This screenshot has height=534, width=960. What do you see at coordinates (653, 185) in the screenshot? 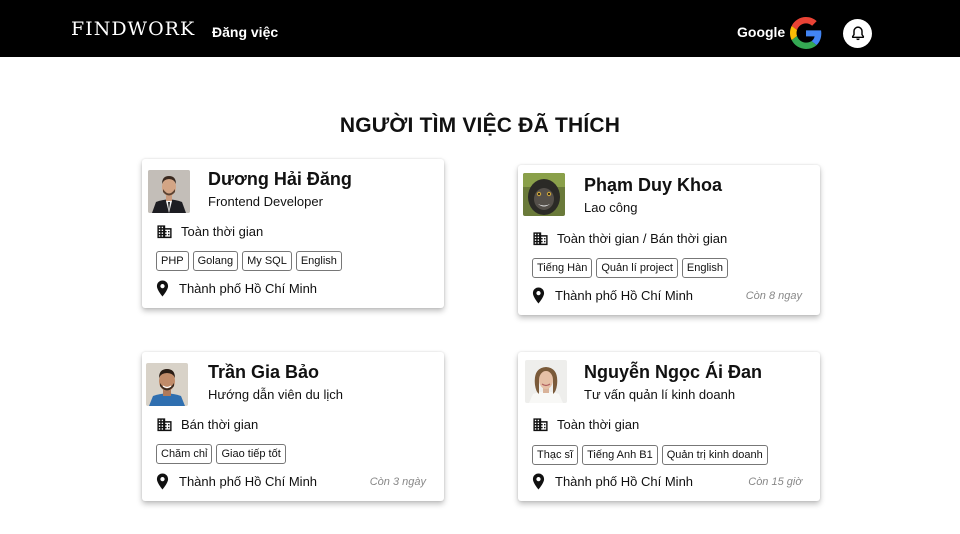
I see `candidate-name: Phạm Duy Khoa` at bounding box center [653, 185].